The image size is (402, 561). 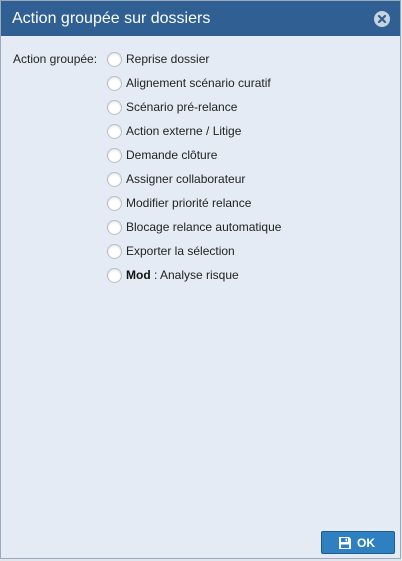 I want to click on ok-button: OK, so click(x=358, y=542).